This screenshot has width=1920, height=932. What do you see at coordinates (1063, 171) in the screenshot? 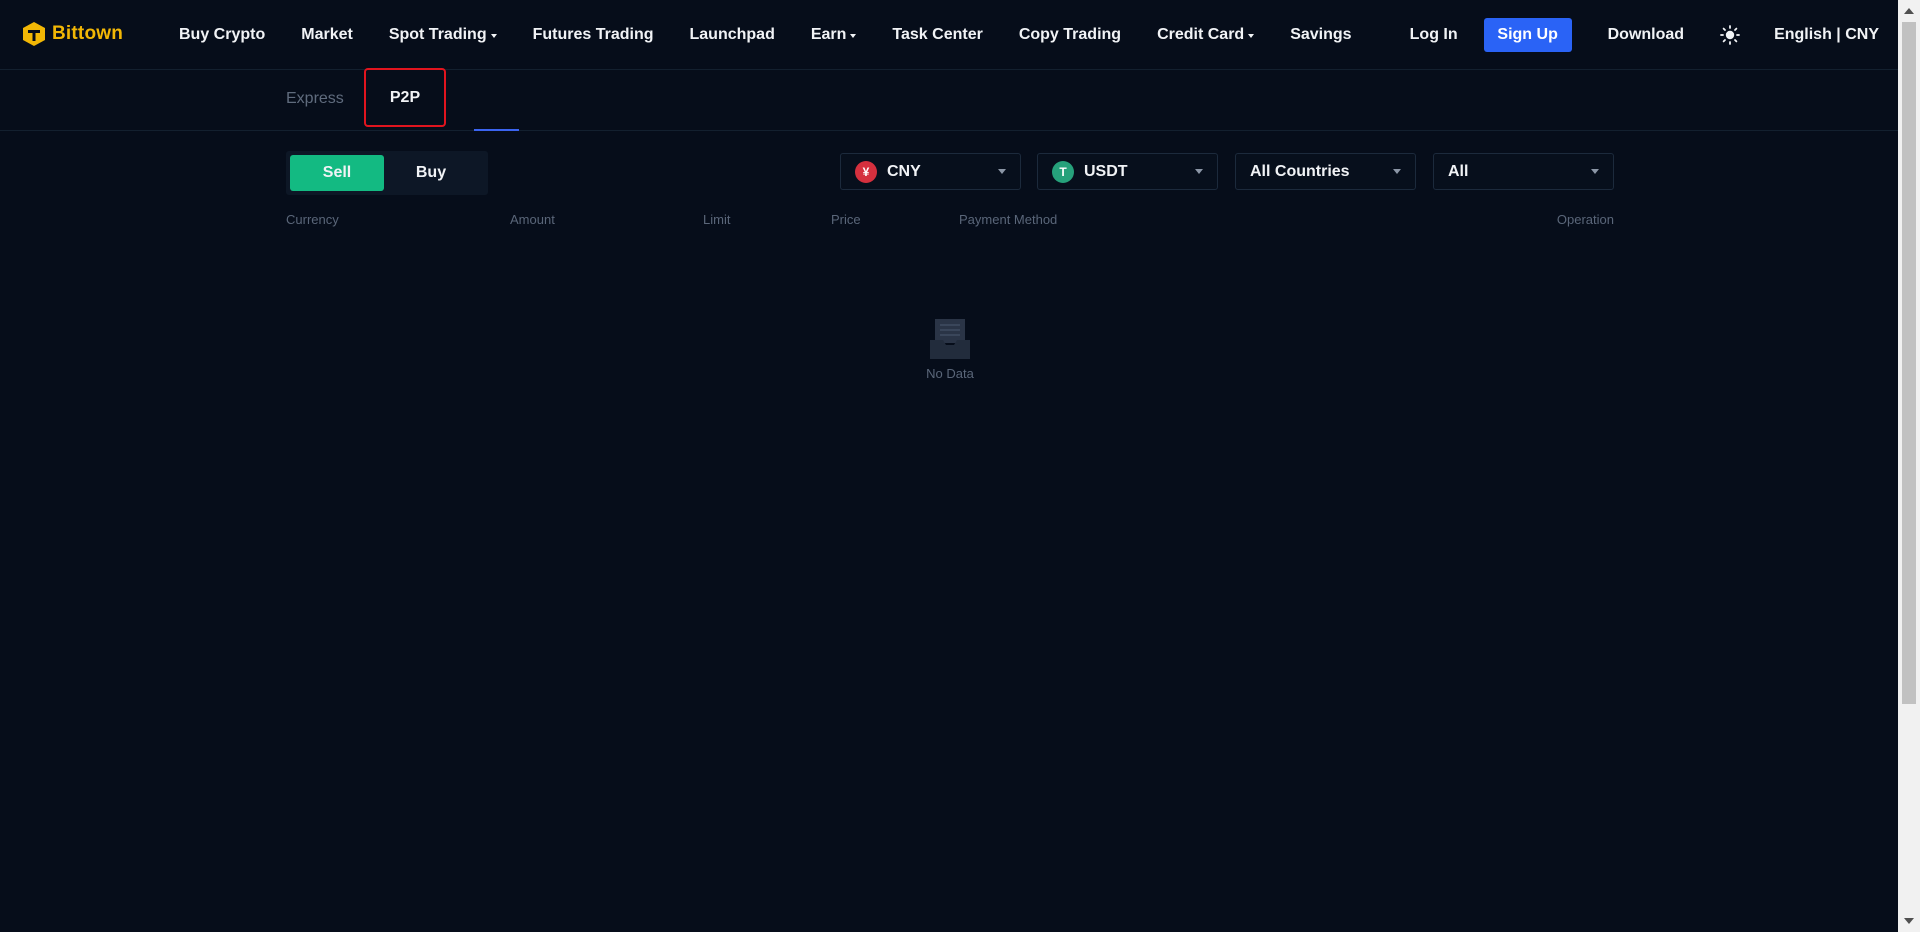
I see `usdt-icon: T` at bounding box center [1063, 171].